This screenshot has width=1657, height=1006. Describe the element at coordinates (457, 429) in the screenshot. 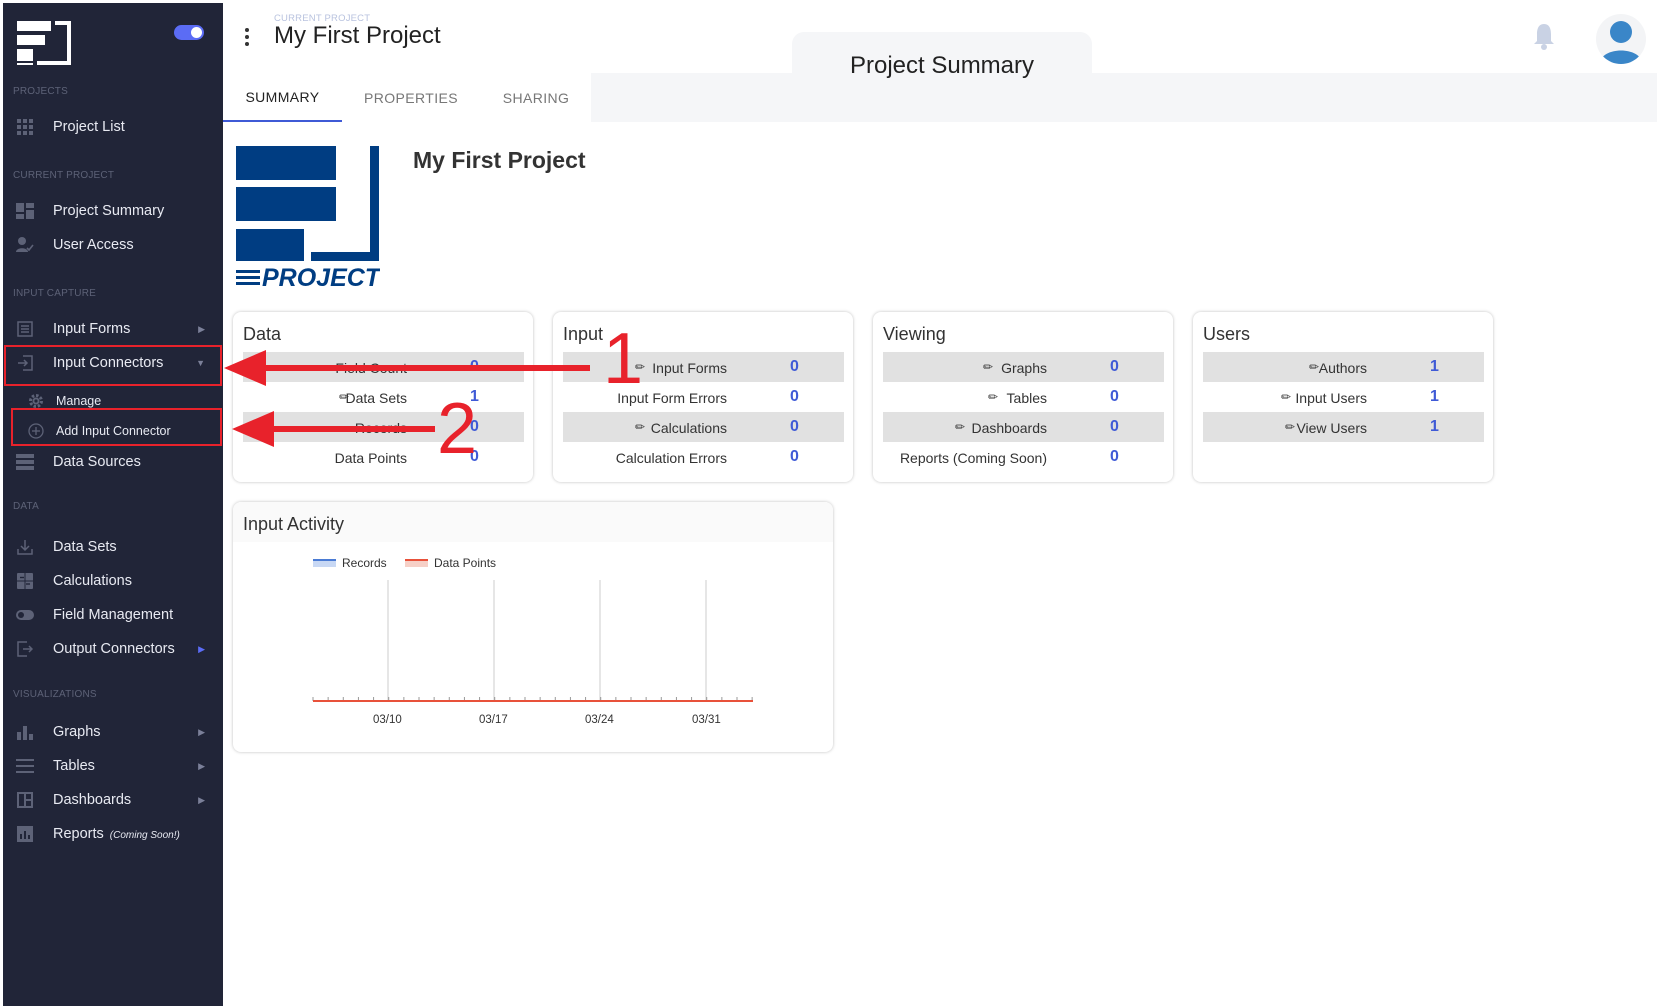

I see `annotation-number-2: 2` at that location.